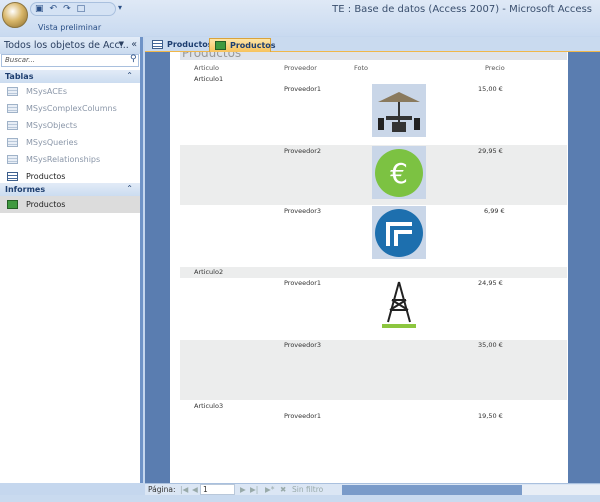 The height and width of the screenshot is (502, 600). I want to click on nav-item-msysaces: MSysACEs, so click(70, 91).